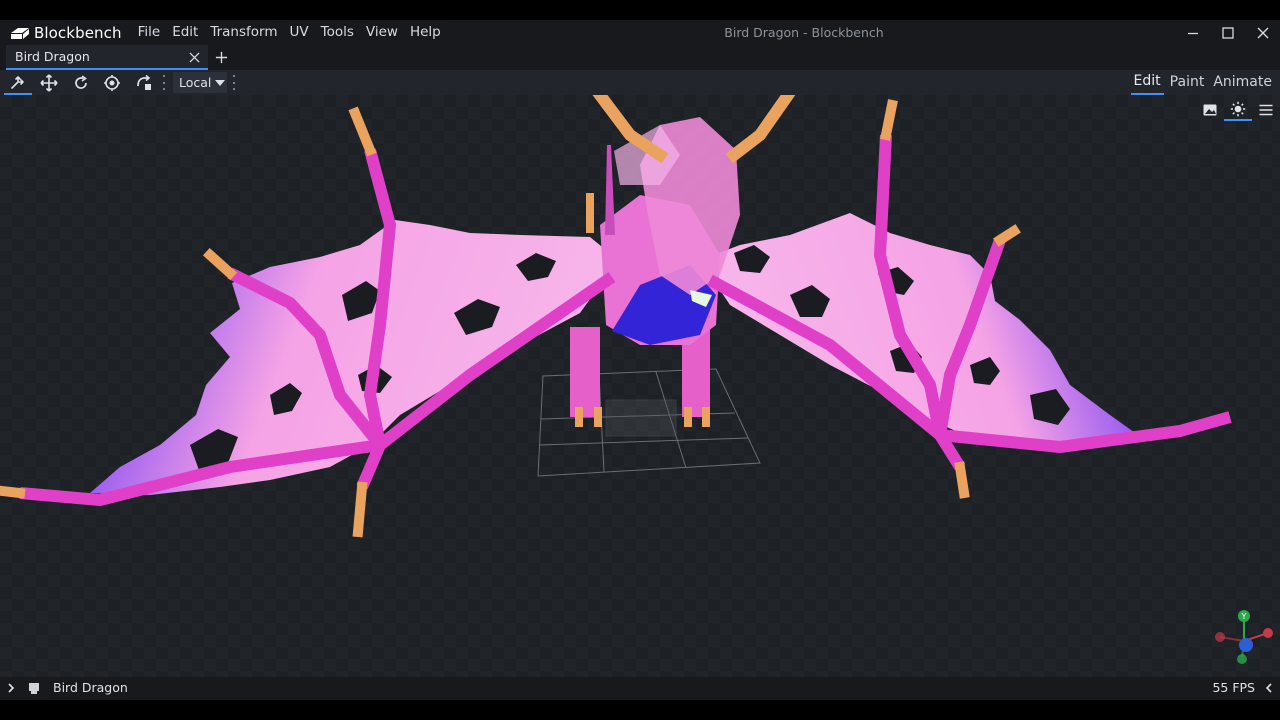 This screenshot has width=1280, height=720. I want to click on chevron-down-icon, so click(220, 82).